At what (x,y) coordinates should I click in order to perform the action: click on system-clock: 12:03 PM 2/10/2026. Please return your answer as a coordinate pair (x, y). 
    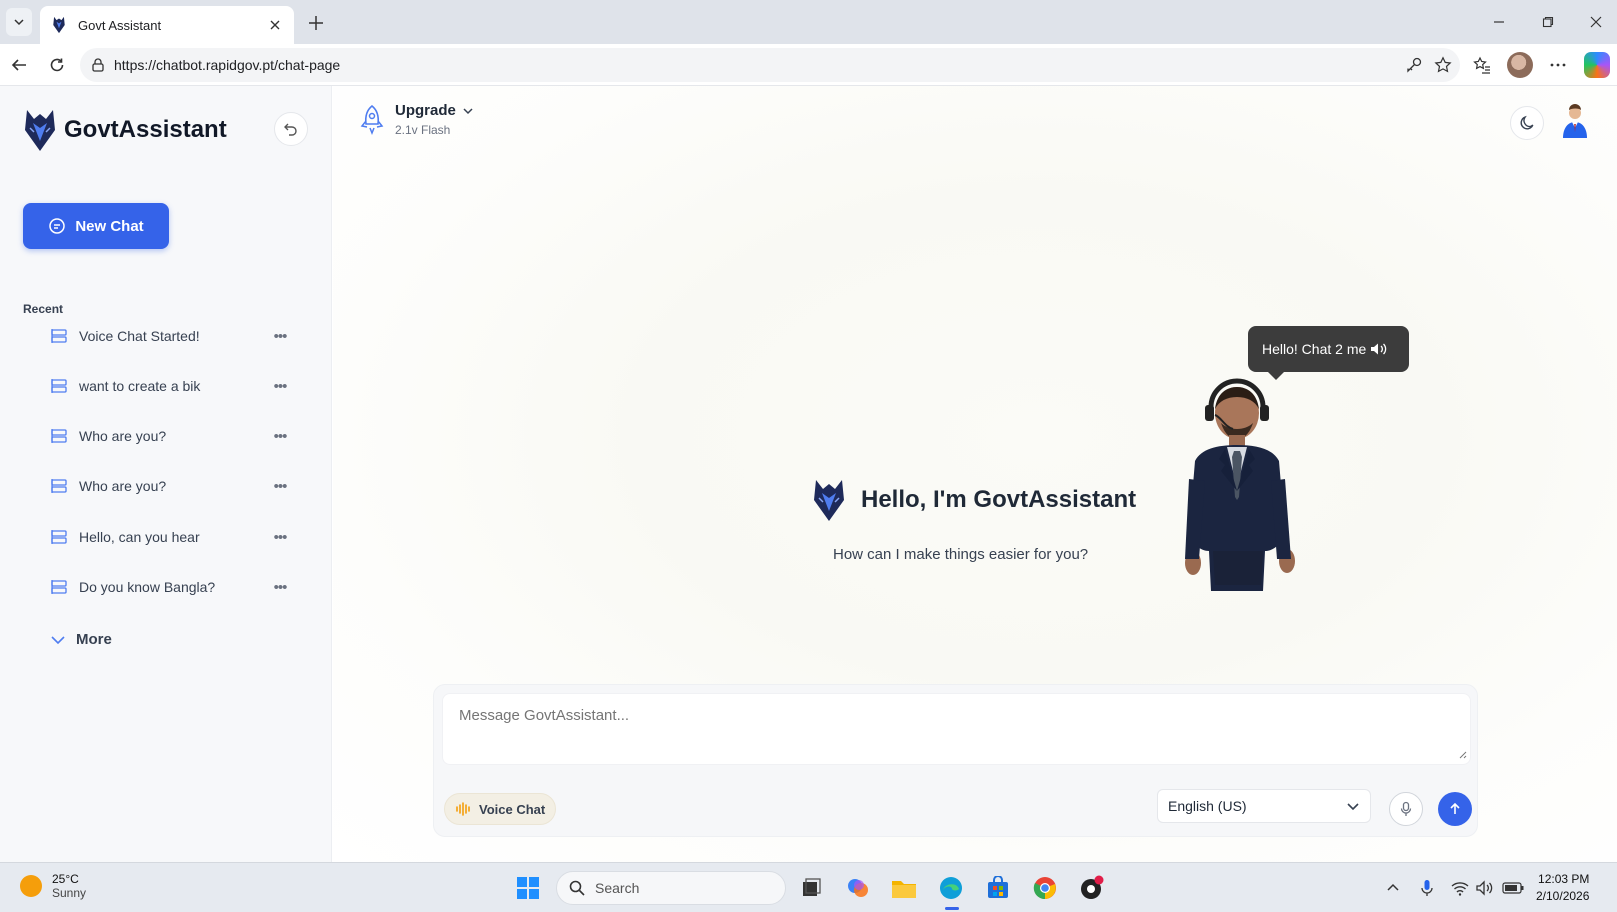
    Looking at the image, I should click on (1562, 888).